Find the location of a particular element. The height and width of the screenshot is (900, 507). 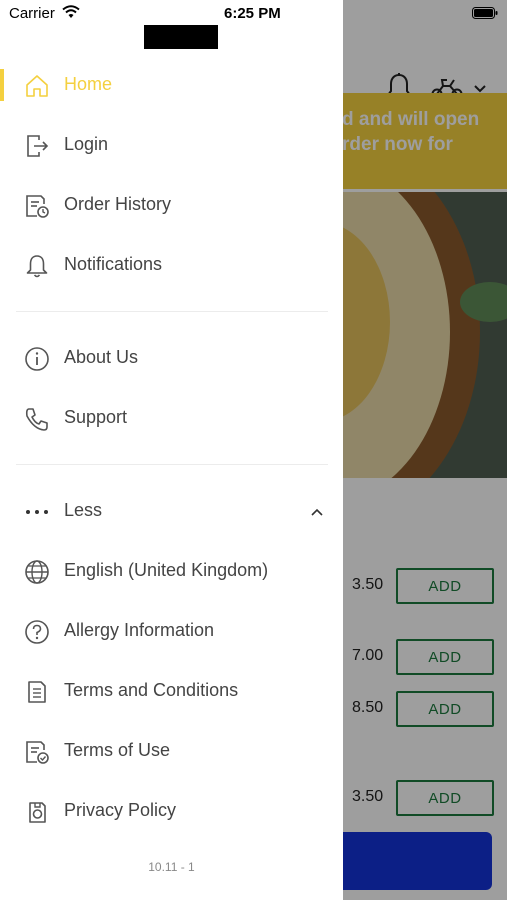

carrier-label: Carrier is located at coordinates (32, 13).